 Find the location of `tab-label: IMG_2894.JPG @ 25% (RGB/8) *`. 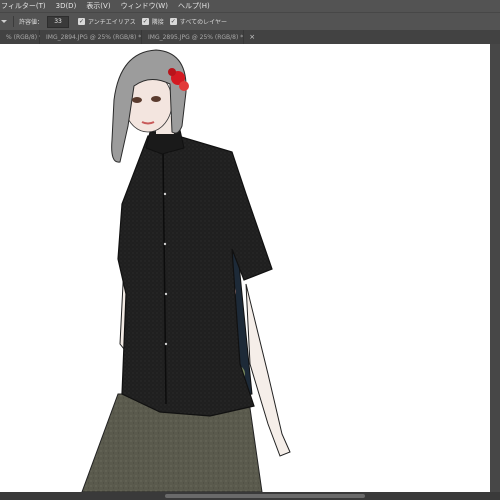

tab-label: IMG_2894.JPG @ 25% (RGB/8) * is located at coordinates (94, 37).